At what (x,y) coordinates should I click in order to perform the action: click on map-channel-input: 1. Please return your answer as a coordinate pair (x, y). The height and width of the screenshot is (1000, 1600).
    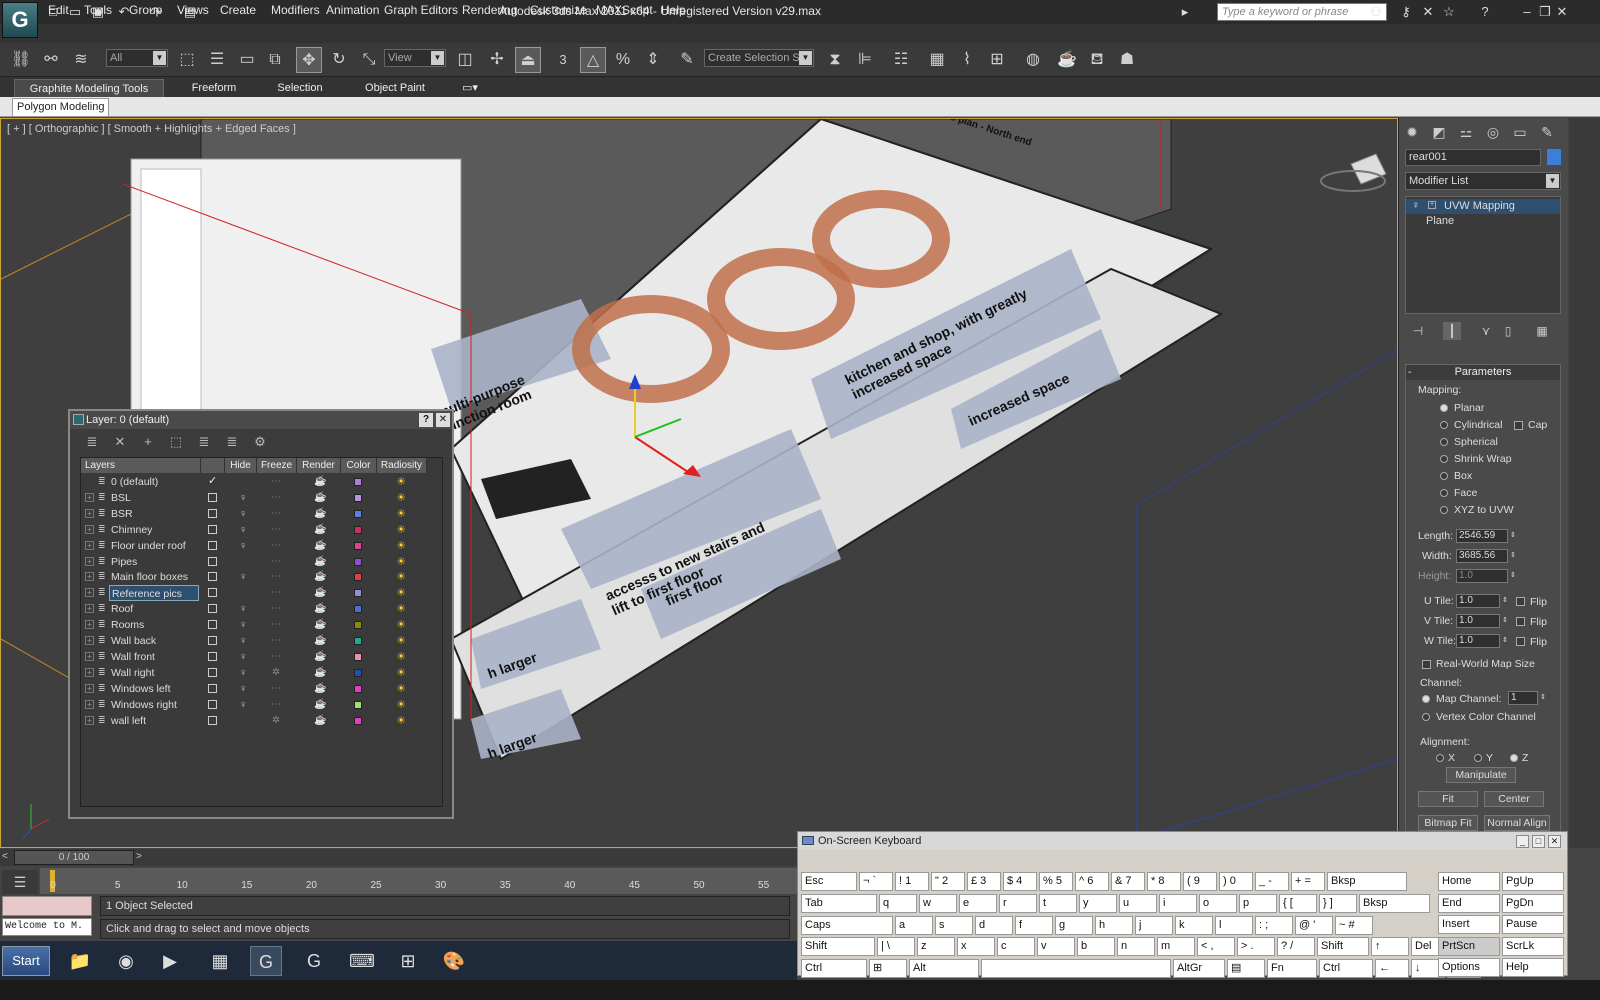
    Looking at the image, I should click on (1523, 698).